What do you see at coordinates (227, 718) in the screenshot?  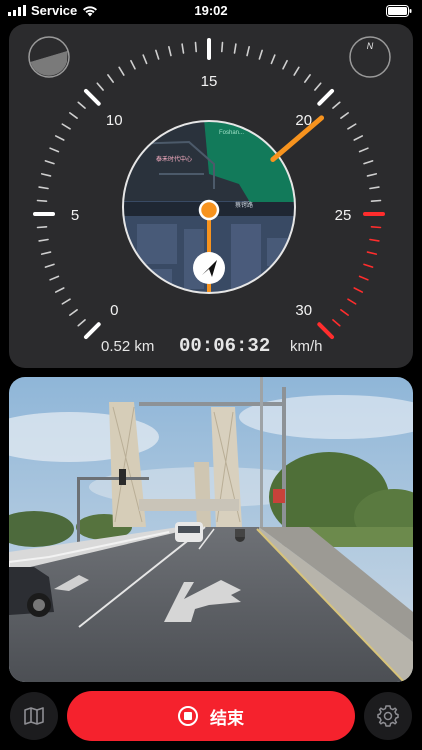 I see `stop-button-label: 结束` at bounding box center [227, 718].